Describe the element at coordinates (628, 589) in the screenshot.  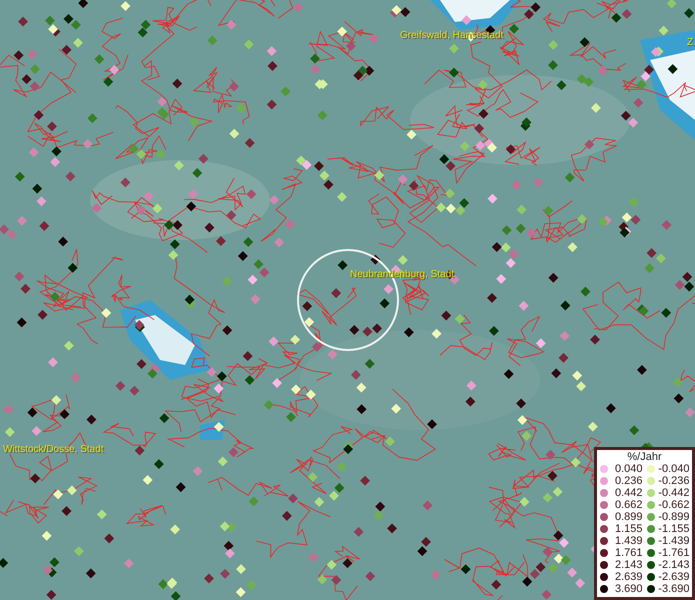
I see `legend-value: 3.690` at that location.